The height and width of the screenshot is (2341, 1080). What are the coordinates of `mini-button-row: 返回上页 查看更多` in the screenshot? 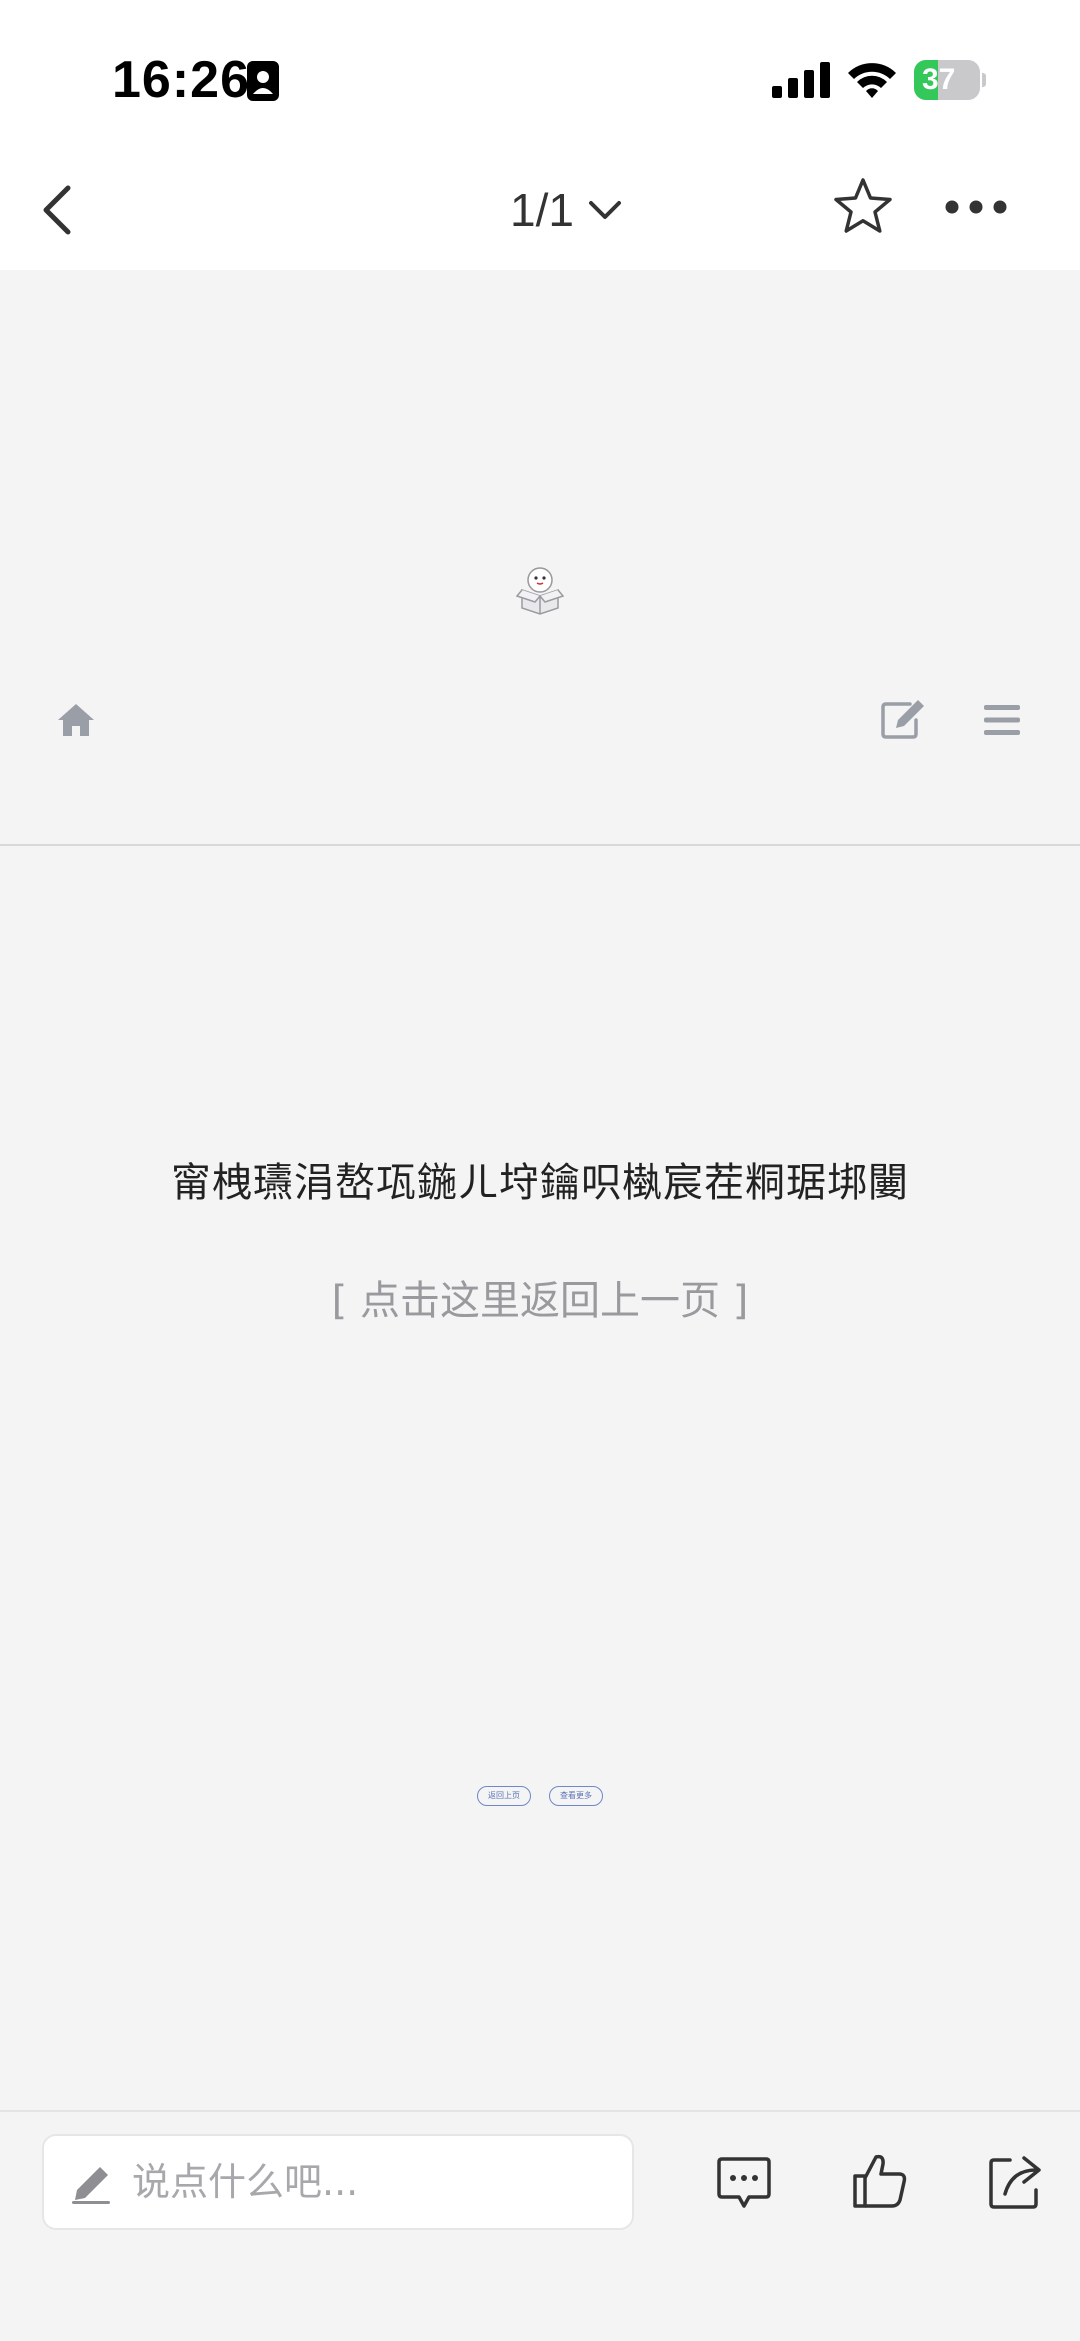 It's located at (540, 1796).